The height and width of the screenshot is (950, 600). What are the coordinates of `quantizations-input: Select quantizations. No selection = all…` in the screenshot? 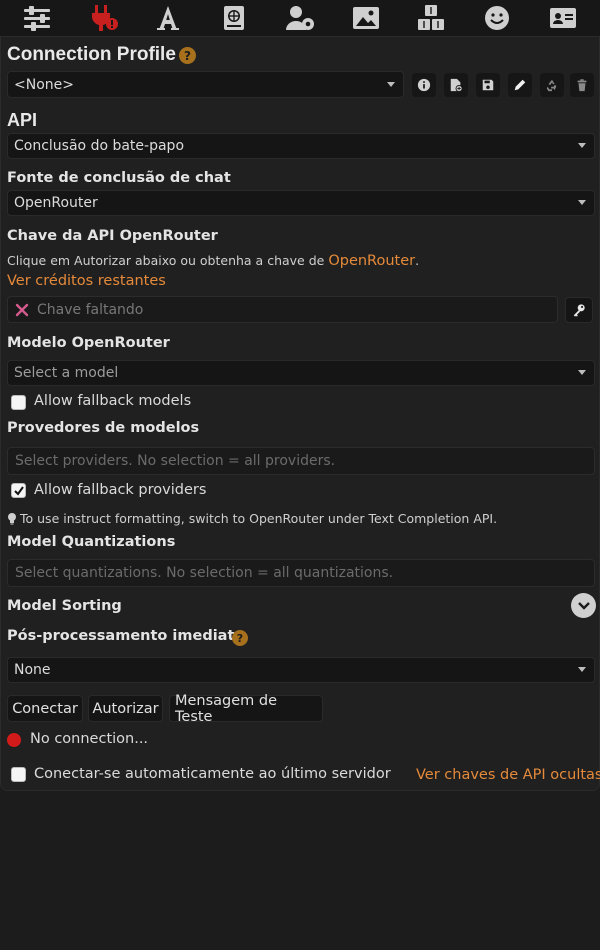 It's located at (301, 573).